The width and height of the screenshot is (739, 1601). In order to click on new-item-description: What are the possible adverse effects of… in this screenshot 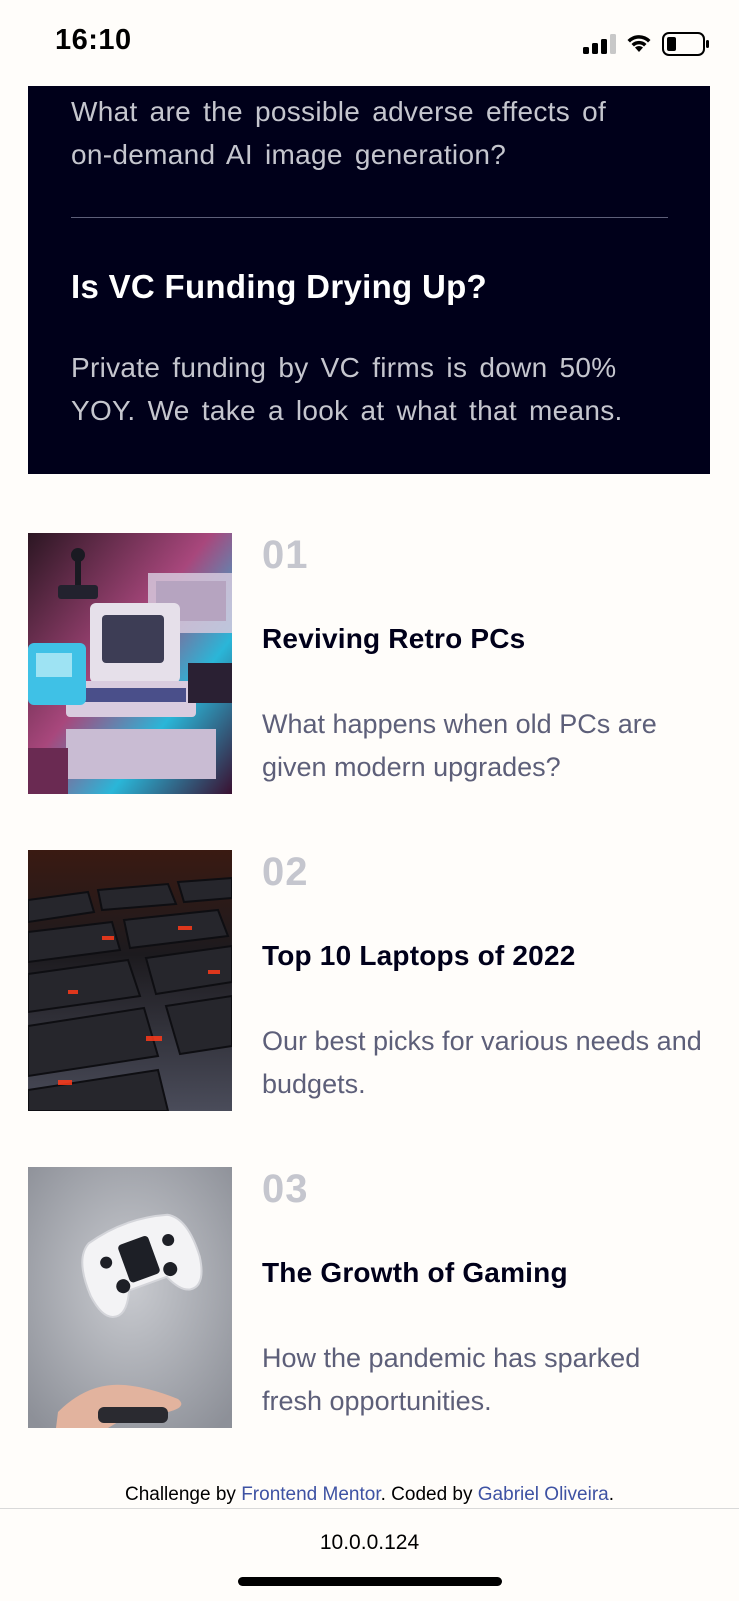, I will do `click(339, 133)`.